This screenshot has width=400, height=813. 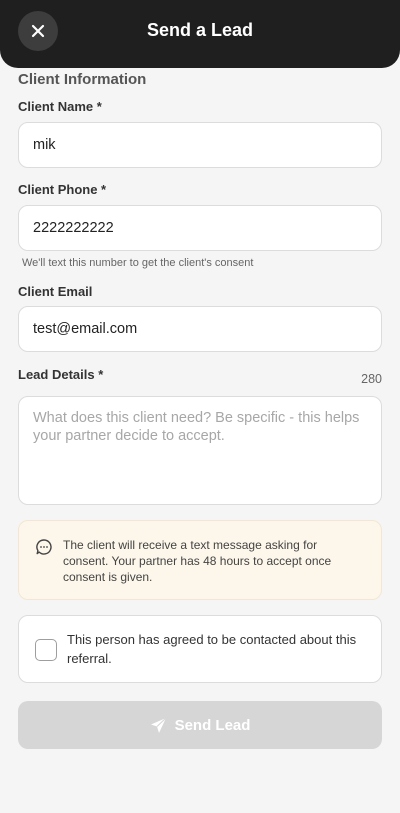 What do you see at coordinates (212, 725) in the screenshot?
I see `send-lead-label: Send Lead` at bounding box center [212, 725].